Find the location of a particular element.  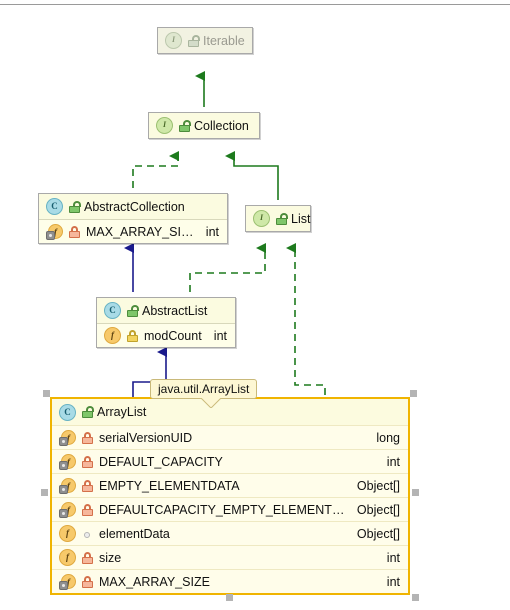

member-row: f DEFAULT_CAPACITY int is located at coordinates (230, 461).